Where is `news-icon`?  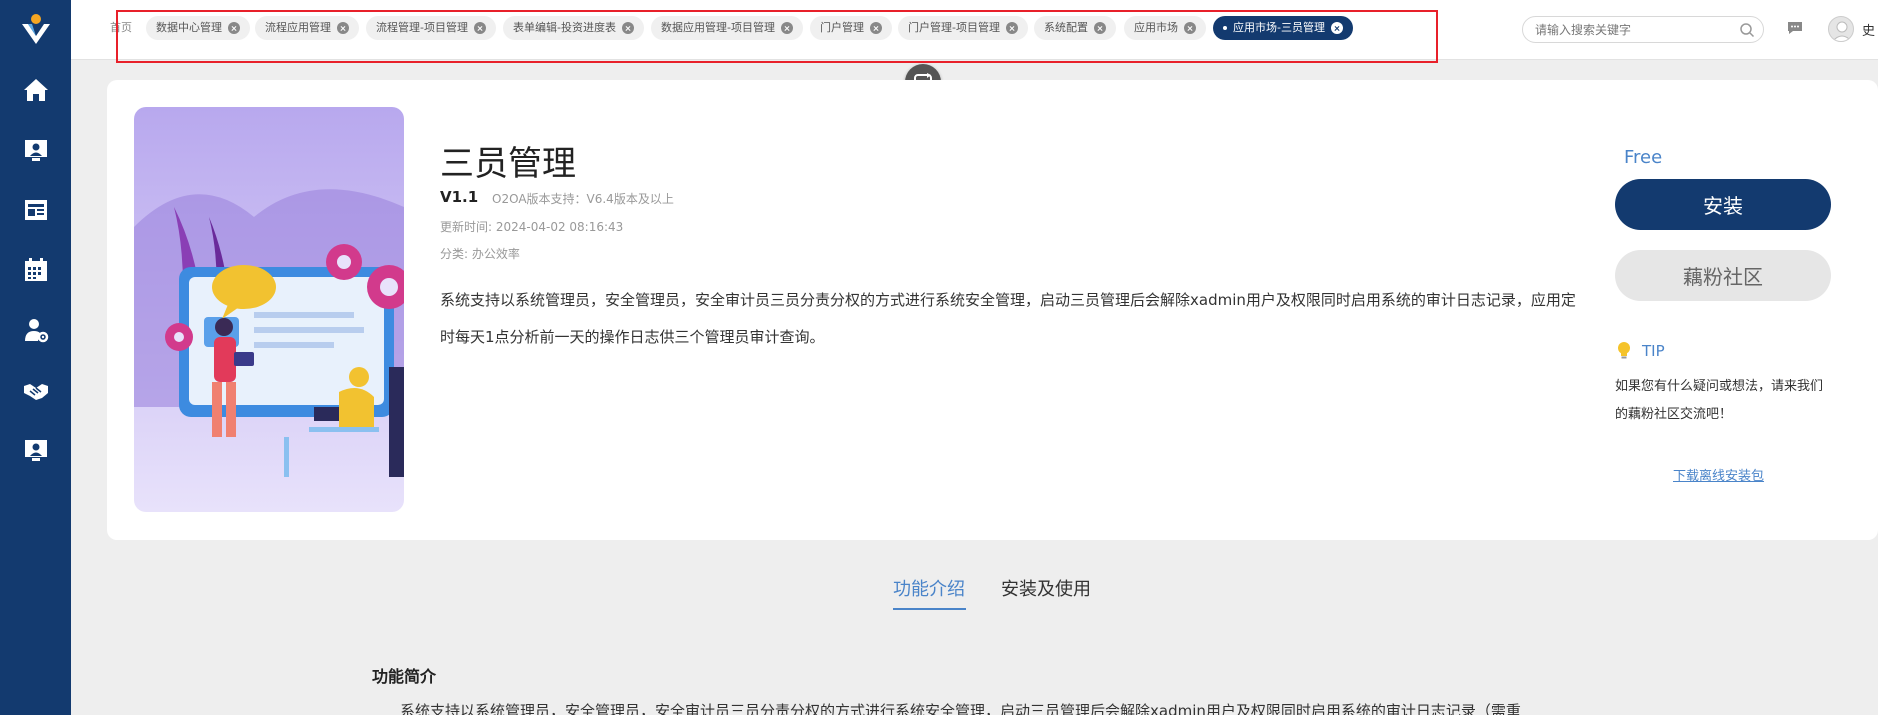
news-icon is located at coordinates (35, 210).